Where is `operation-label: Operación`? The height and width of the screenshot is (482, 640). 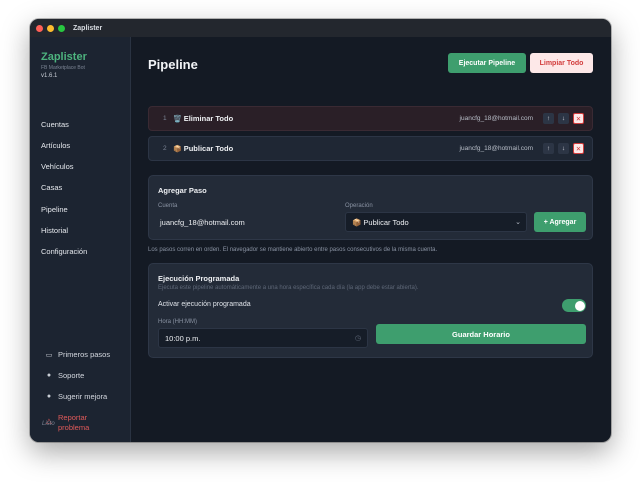
operation-label: Operación is located at coordinates (359, 206).